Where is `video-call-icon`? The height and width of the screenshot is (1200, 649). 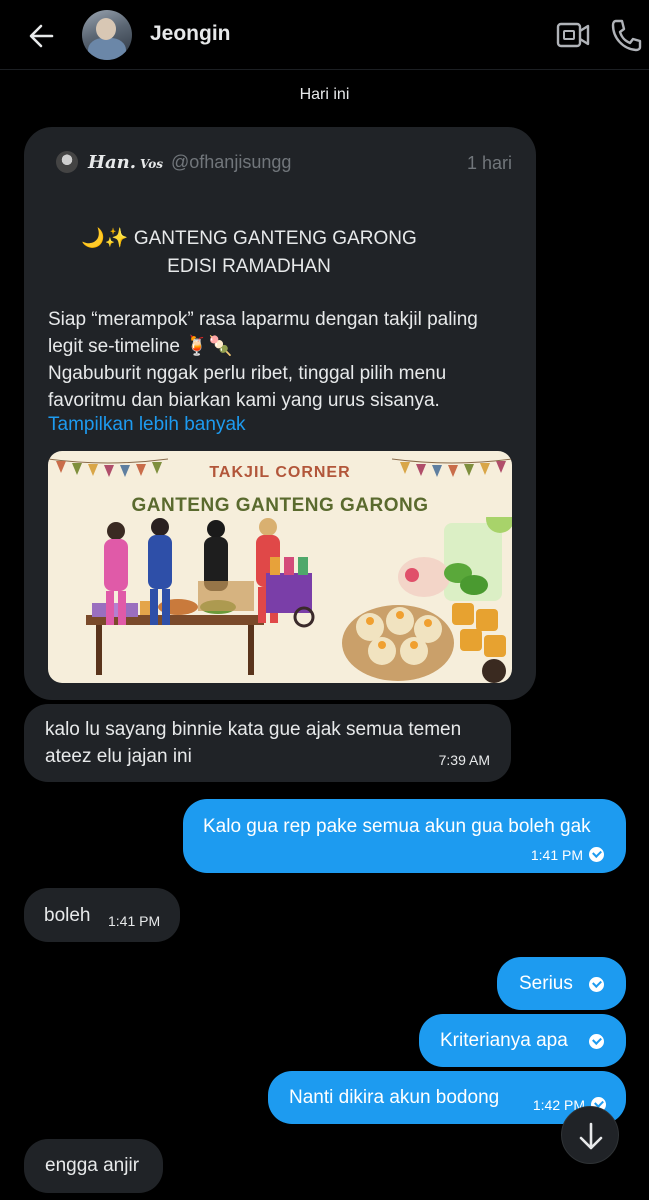 video-call-icon is located at coordinates (573, 35).